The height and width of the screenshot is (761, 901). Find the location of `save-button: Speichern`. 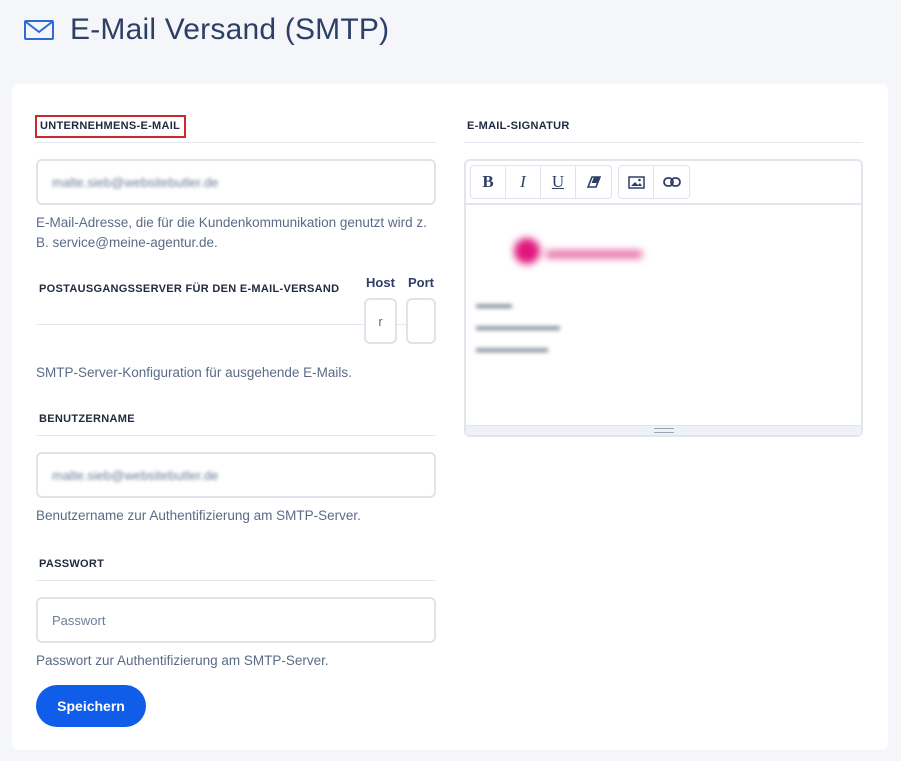

save-button: Speichern is located at coordinates (91, 706).